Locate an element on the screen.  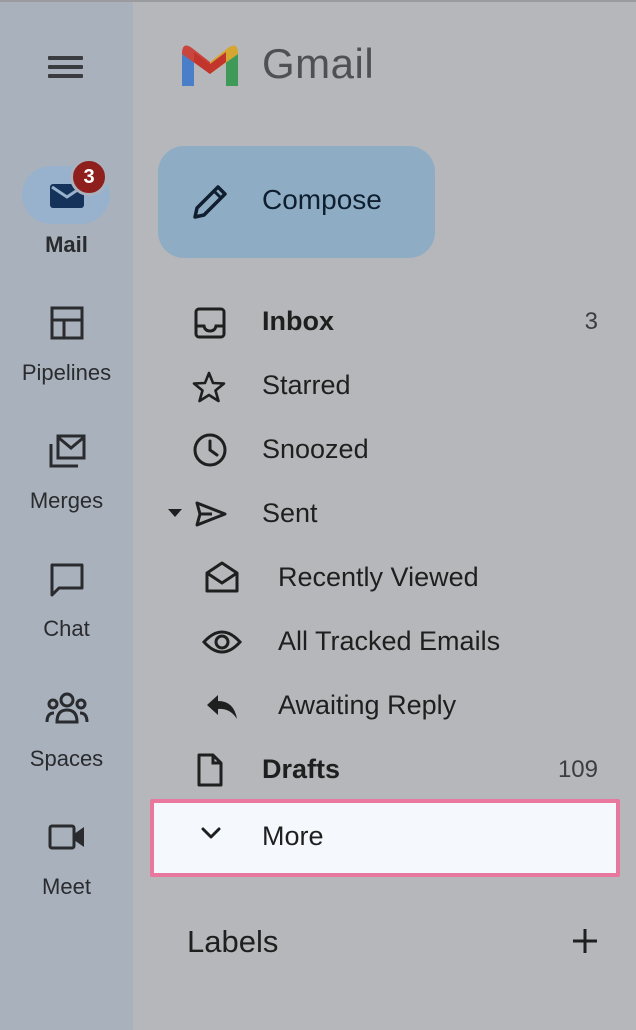
rail-item-label: Mail is located at coordinates (66, 244).